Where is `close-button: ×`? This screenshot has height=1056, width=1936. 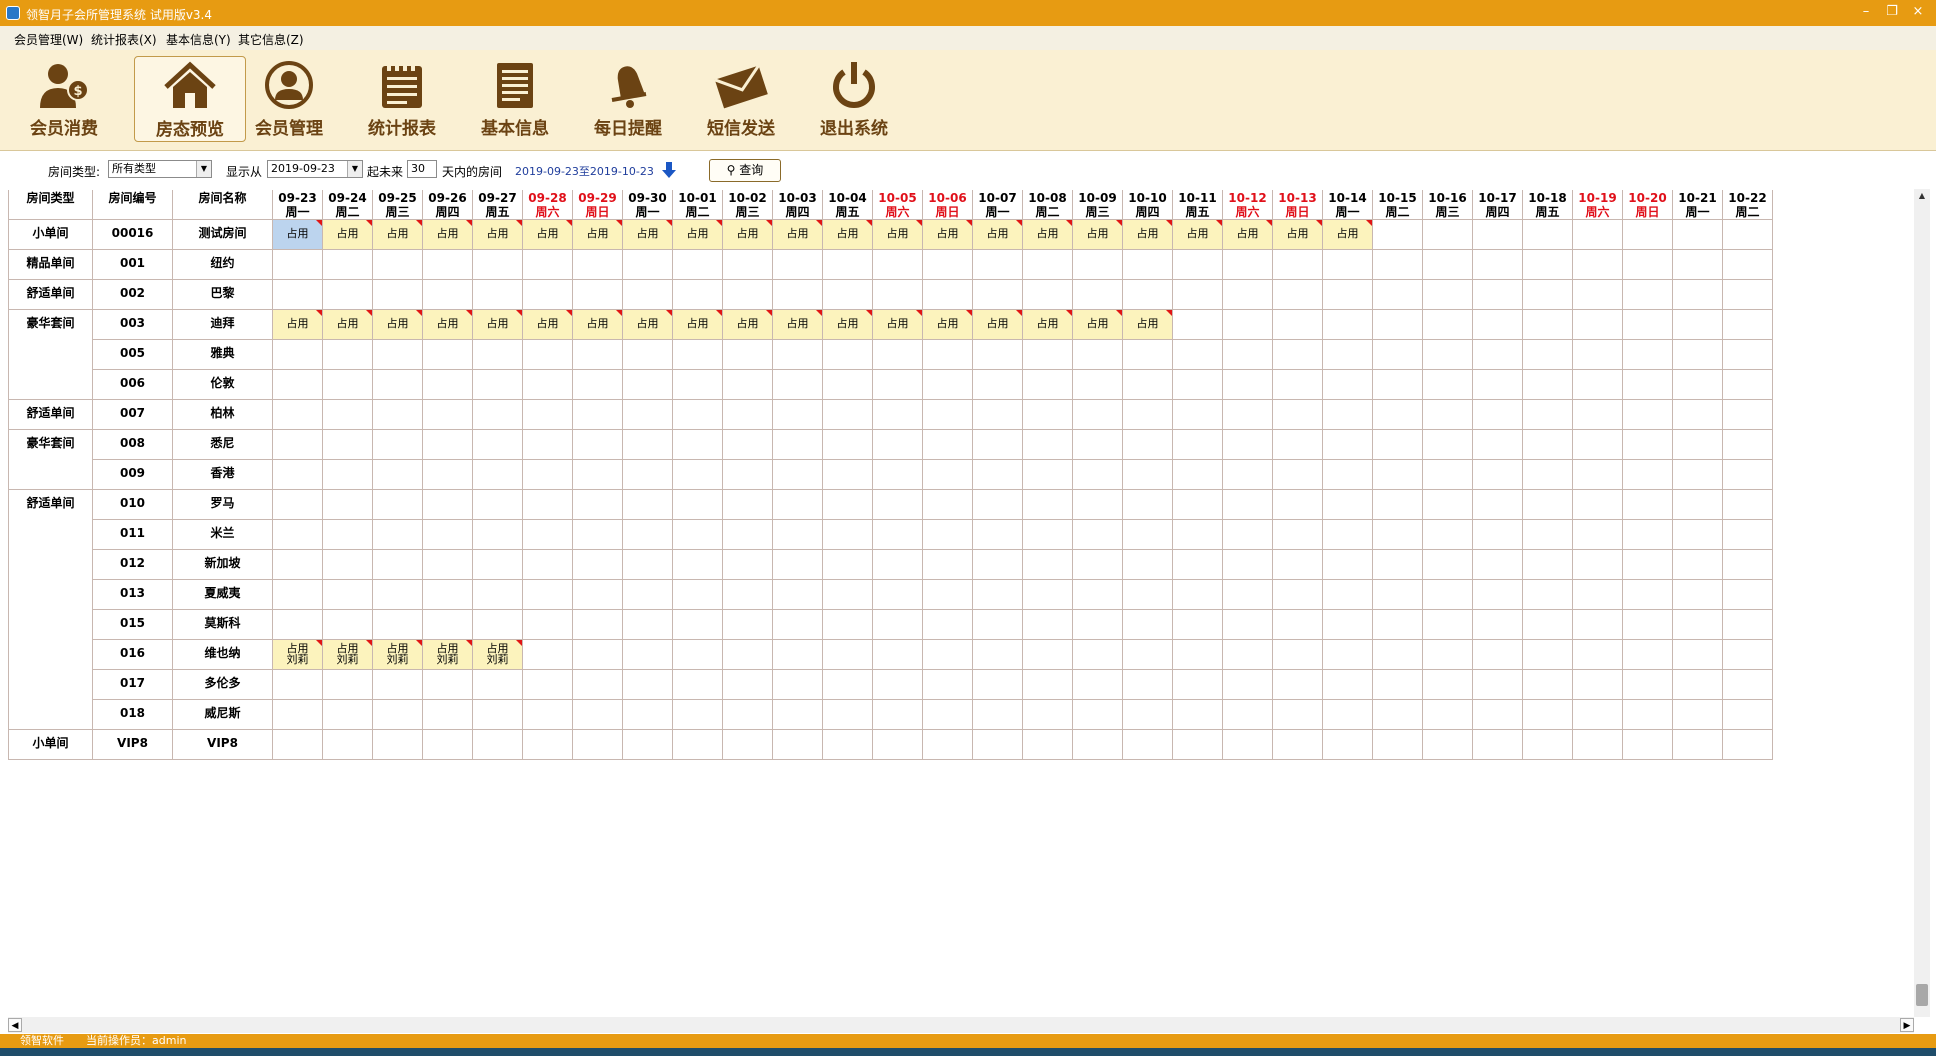
close-button: × is located at coordinates (1918, 12).